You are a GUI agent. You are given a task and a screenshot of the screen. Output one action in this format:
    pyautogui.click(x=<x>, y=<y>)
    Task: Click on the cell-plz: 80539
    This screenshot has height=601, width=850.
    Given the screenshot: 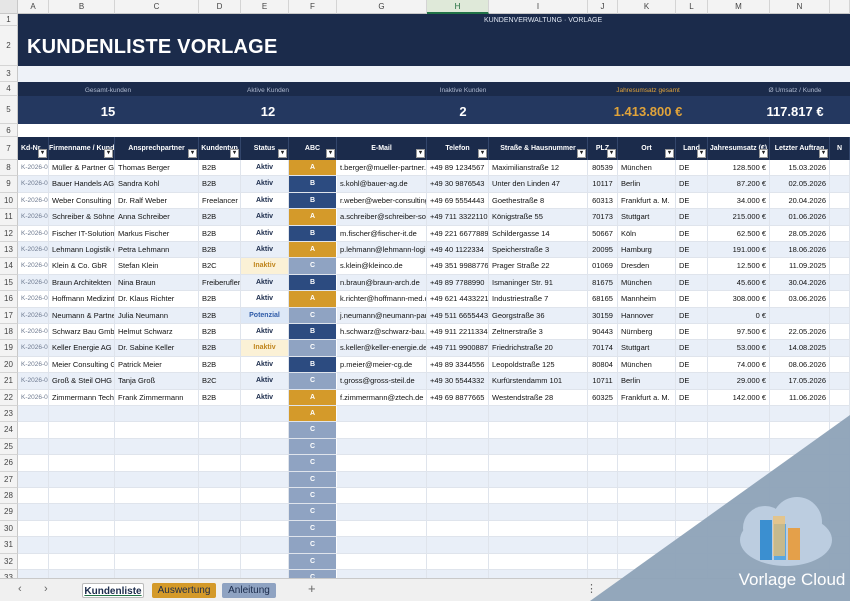 What is the action you would take?
    pyautogui.click(x=603, y=168)
    